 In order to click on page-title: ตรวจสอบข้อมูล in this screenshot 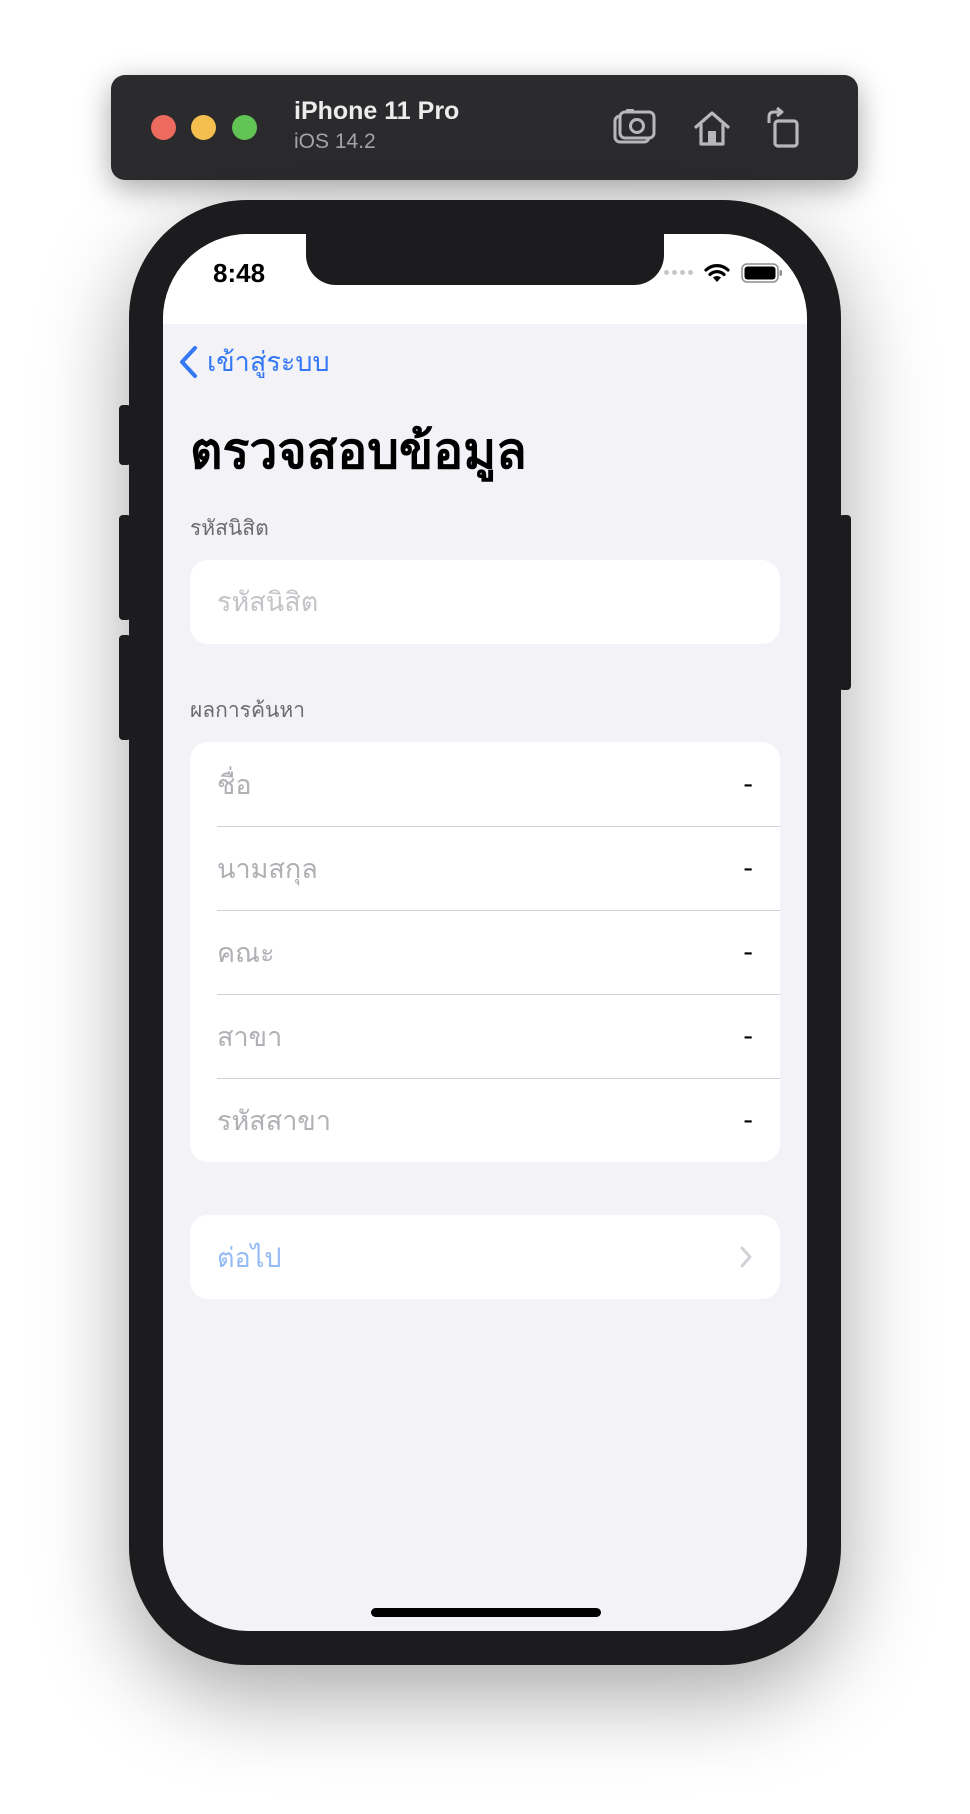, I will do `click(358, 451)`.